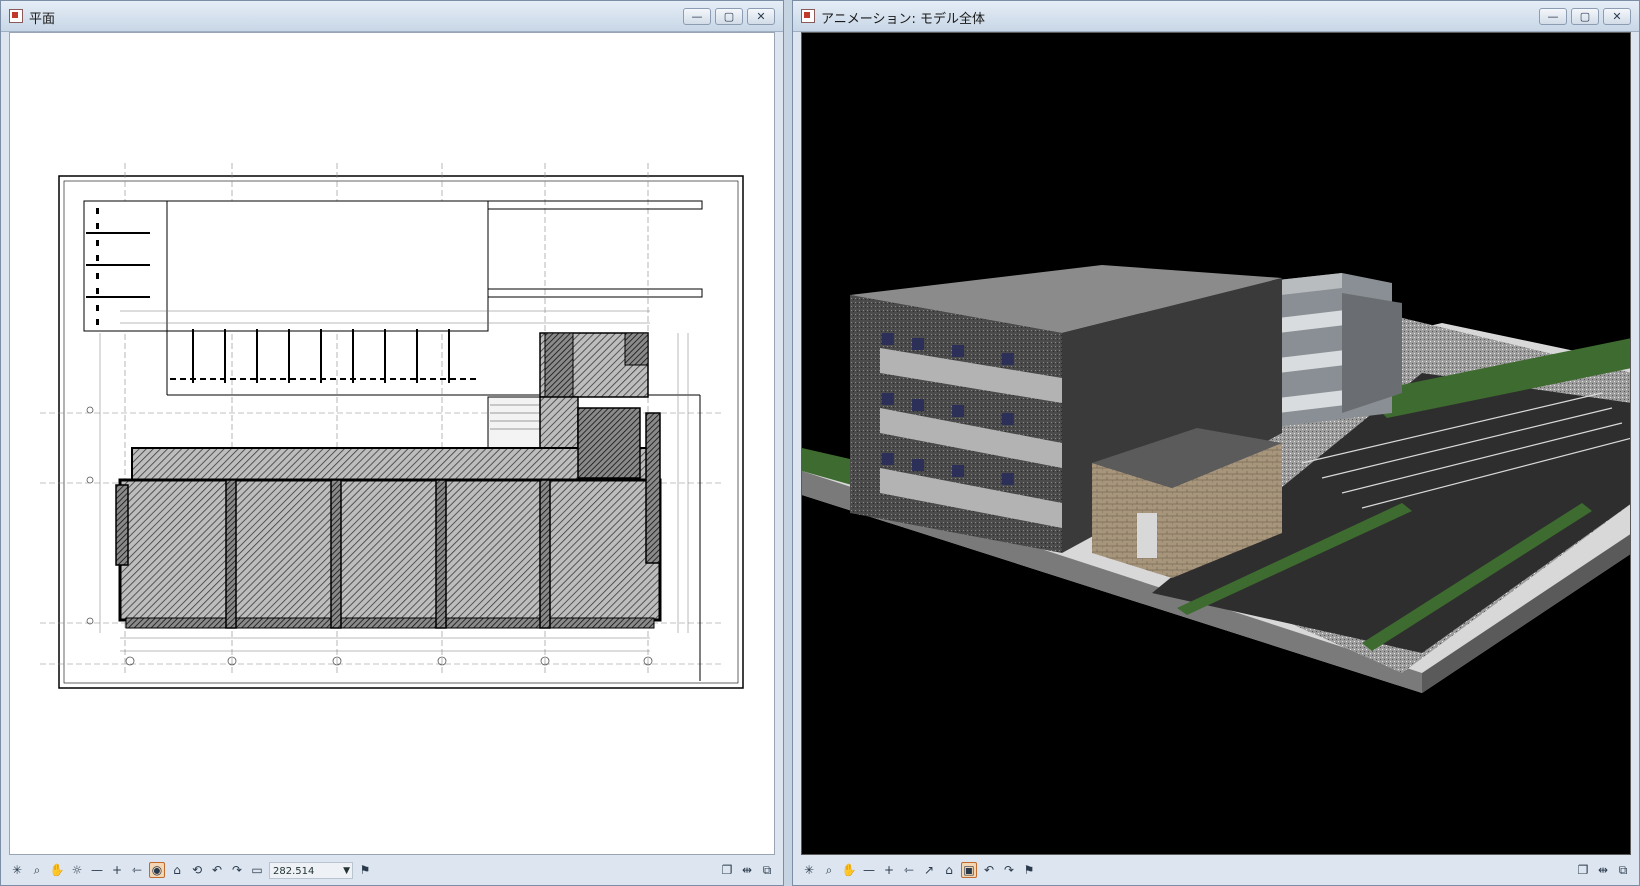  Describe the element at coordinates (903, 19) in the screenshot. I see `anim-window-title: アニメーション: モデル全体` at that location.